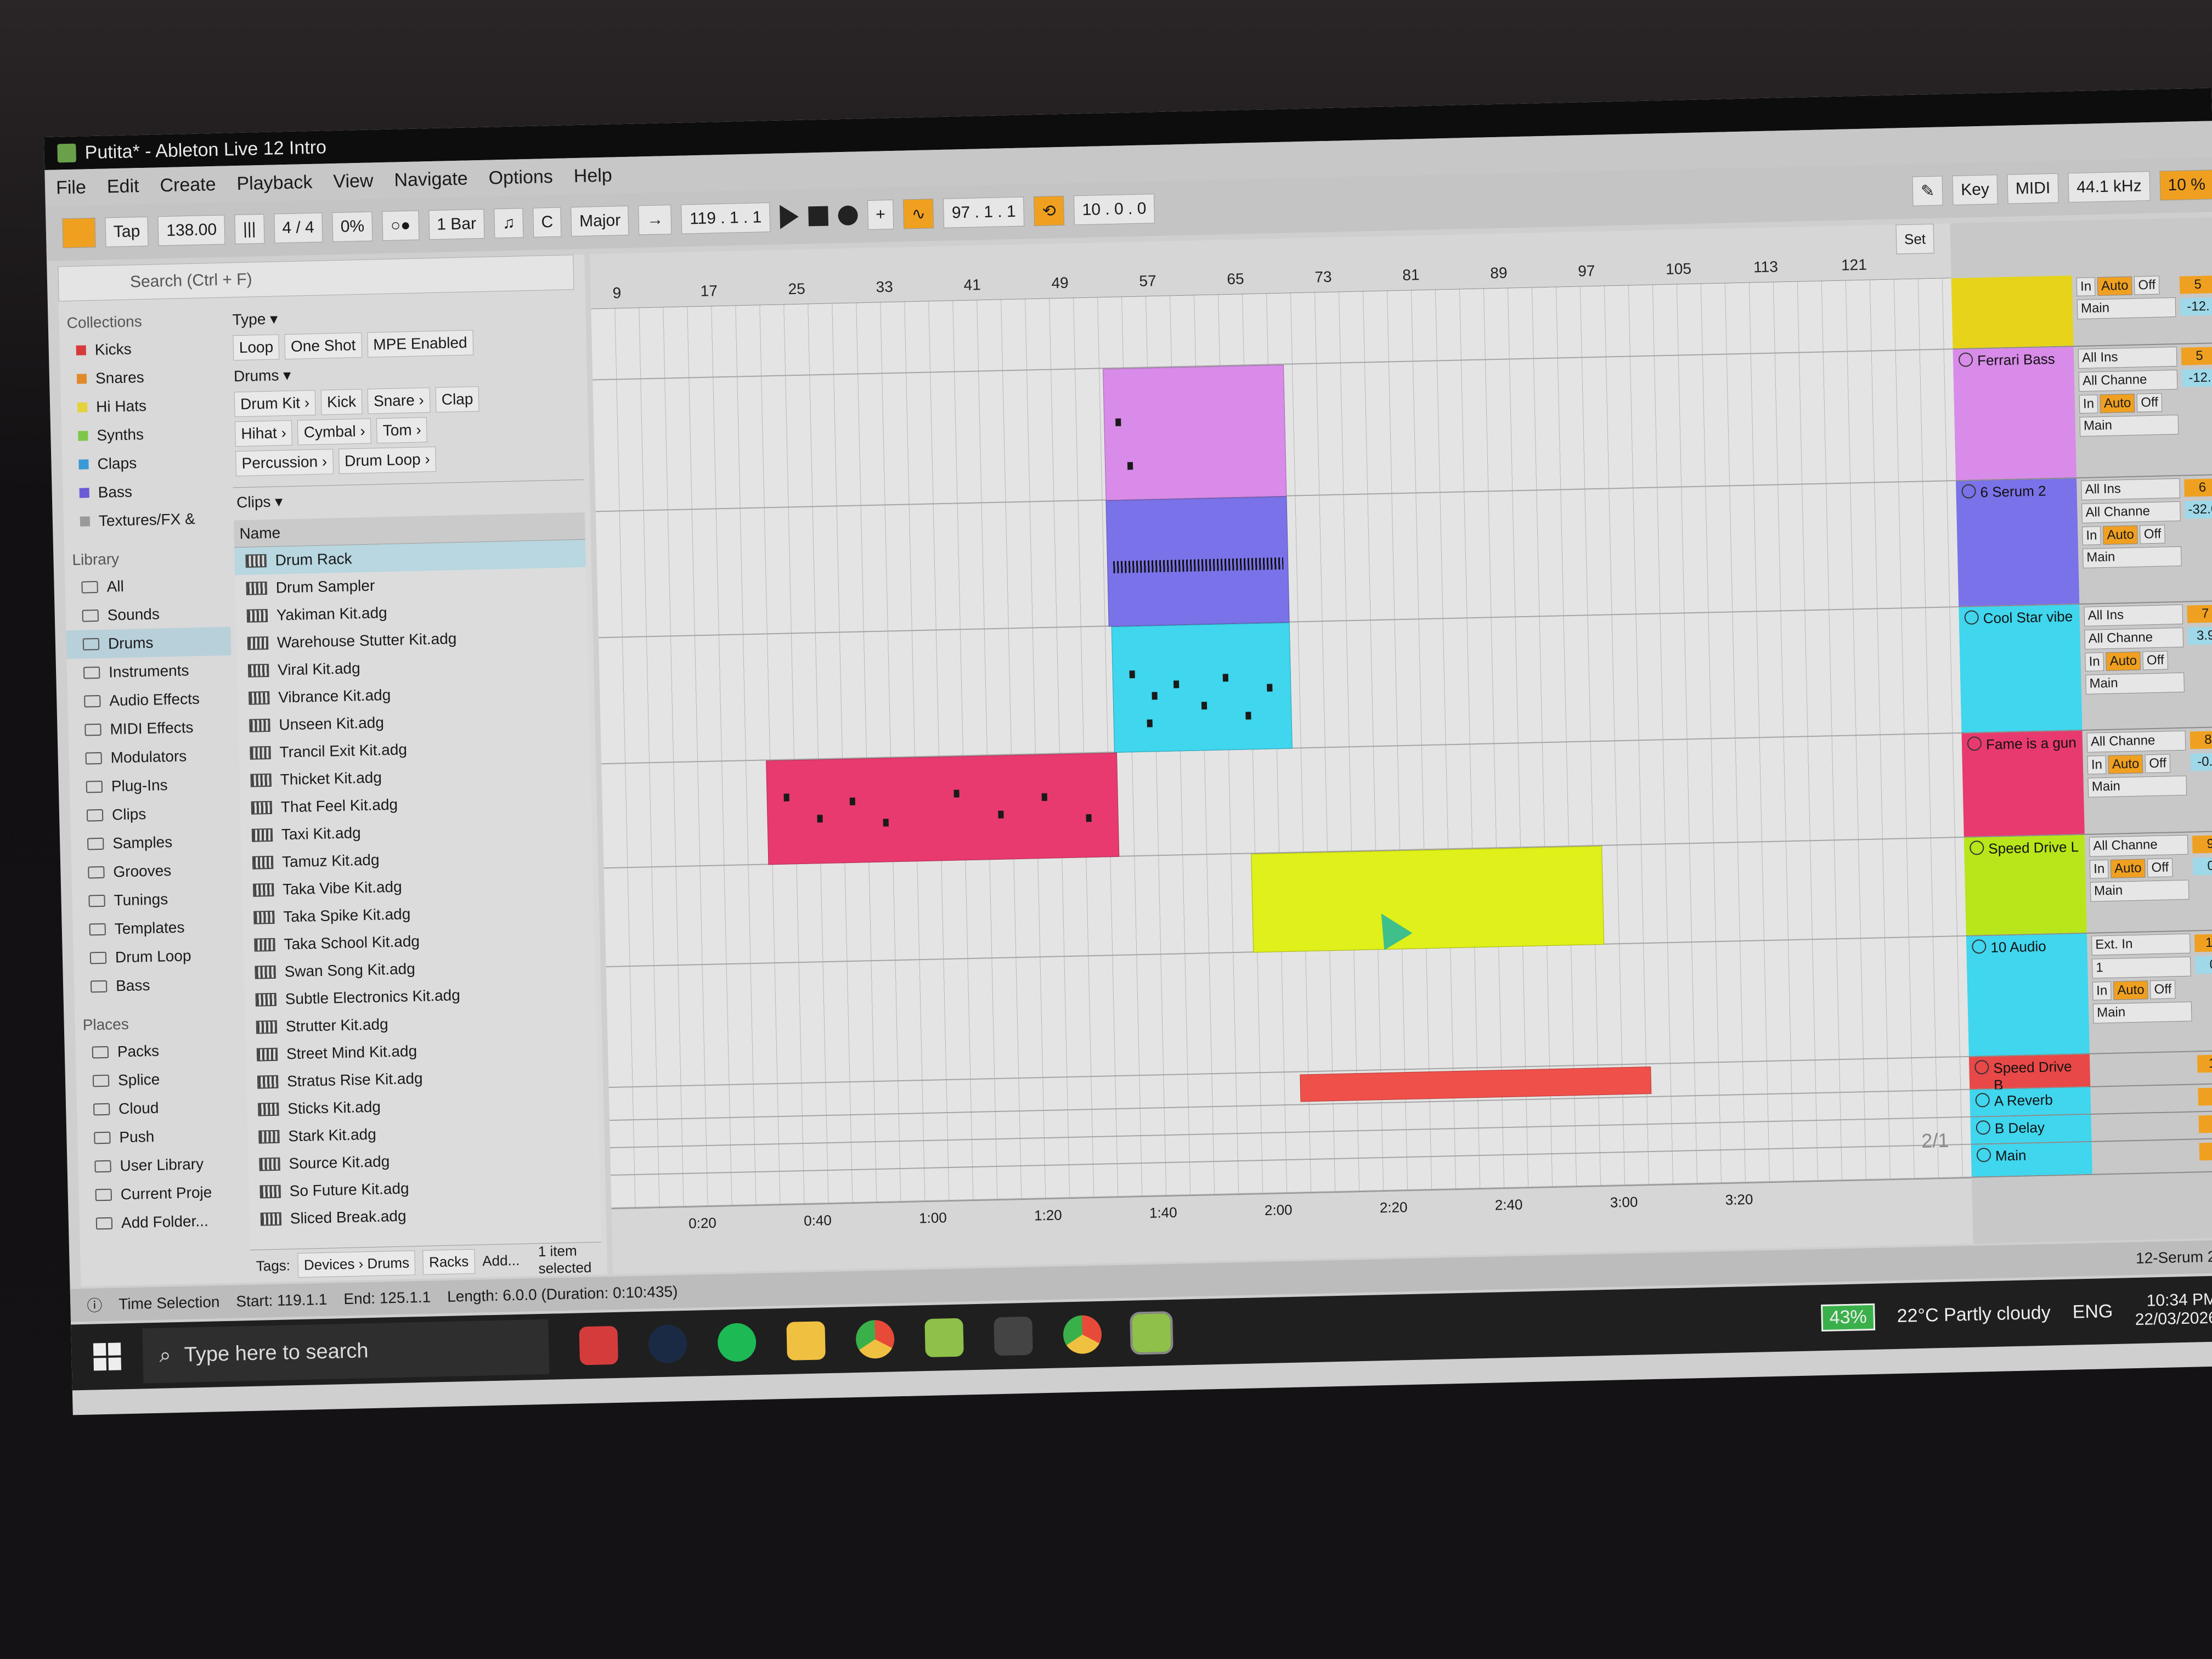  What do you see at coordinates (2205, 1152) in the screenshot?
I see `track-number: 0` at bounding box center [2205, 1152].